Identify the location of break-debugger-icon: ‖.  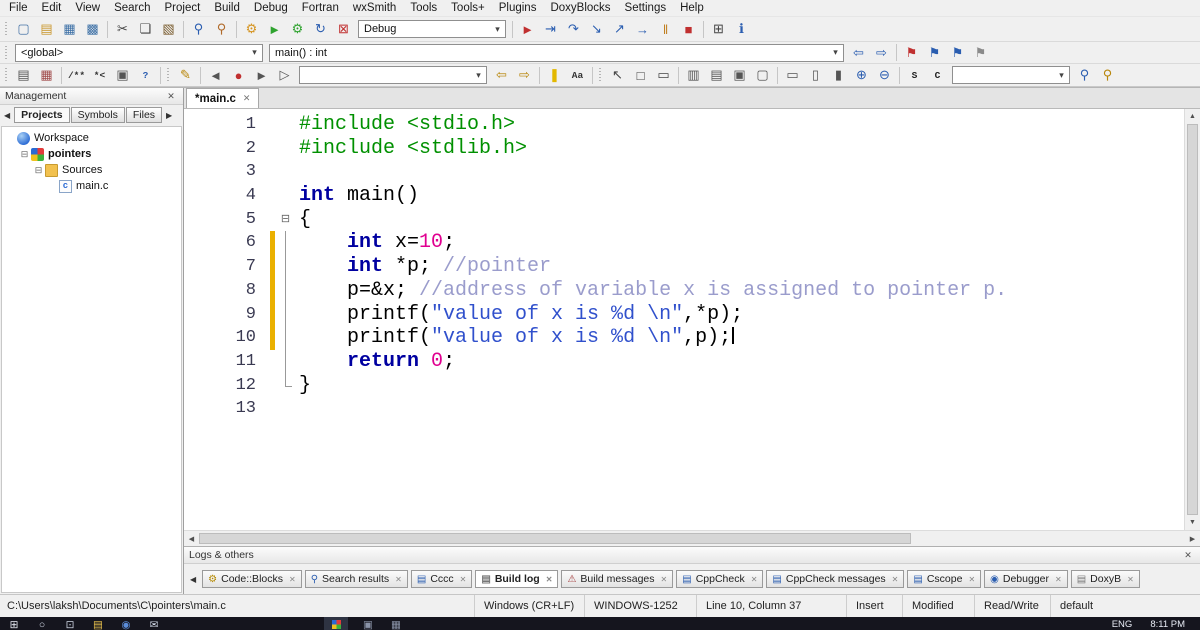
(665, 29).